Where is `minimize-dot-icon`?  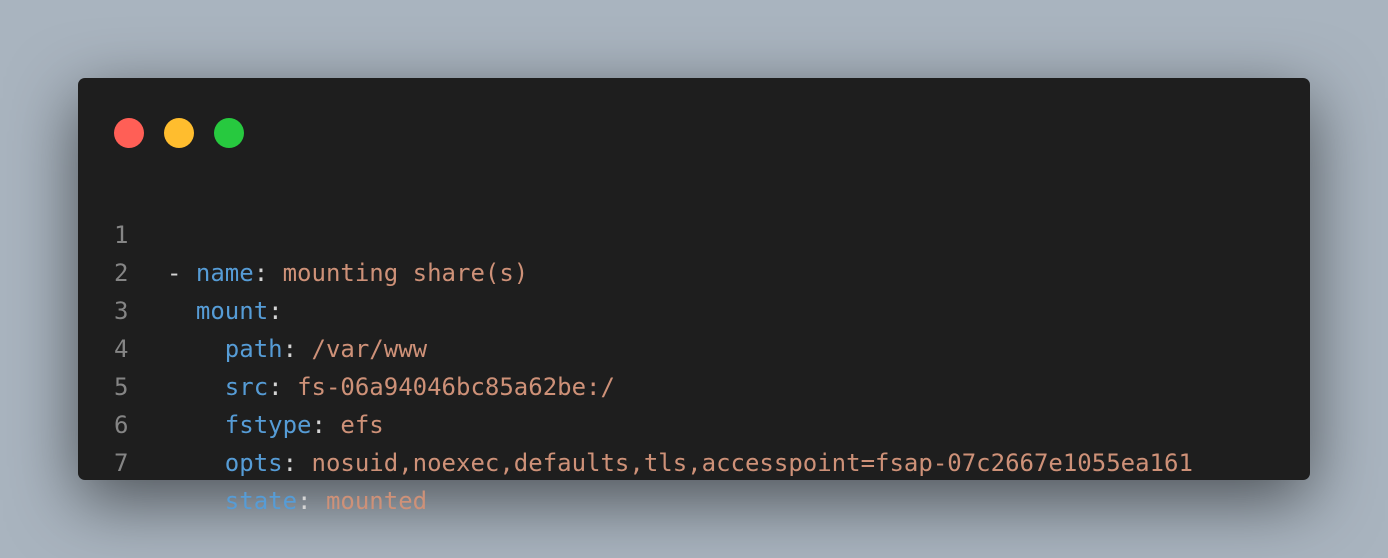 minimize-dot-icon is located at coordinates (179, 133).